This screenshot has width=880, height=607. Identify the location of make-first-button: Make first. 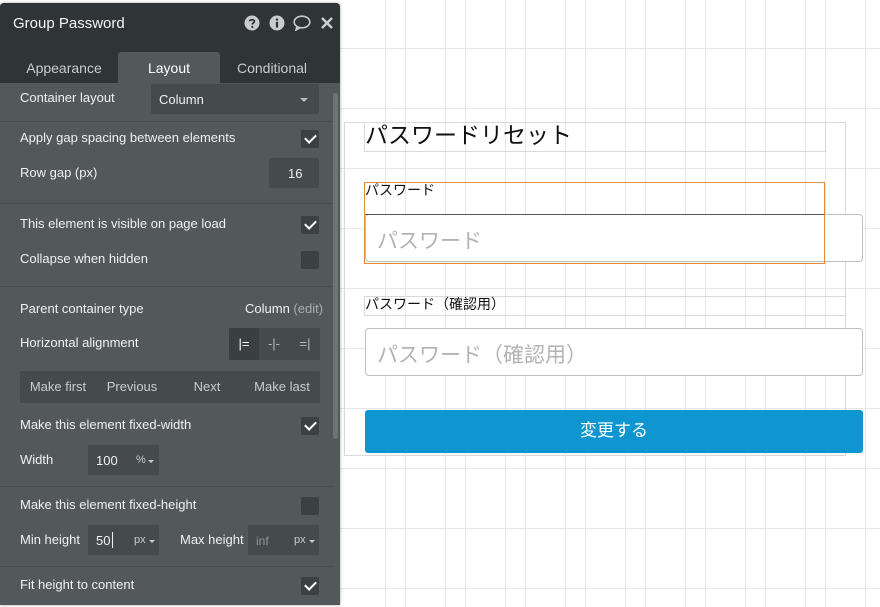
(58, 387).